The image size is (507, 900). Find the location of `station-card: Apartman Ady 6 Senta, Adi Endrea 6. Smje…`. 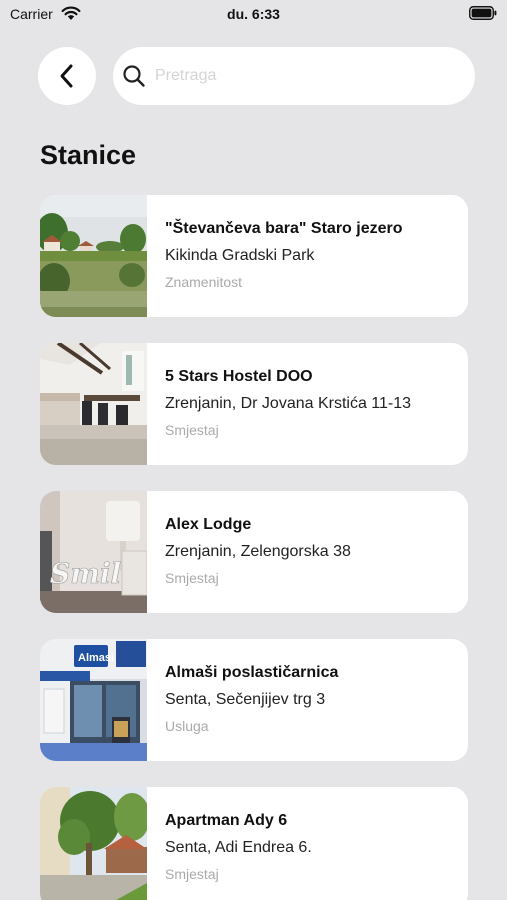

station-card: Apartman Ady 6 Senta, Adi Endrea 6. Smje… is located at coordinates (254, 843).